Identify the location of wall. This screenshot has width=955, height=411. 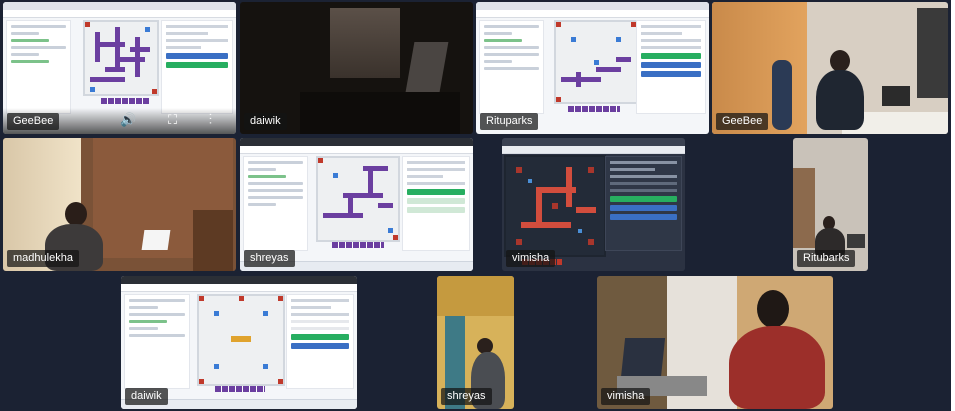
(475, 296).